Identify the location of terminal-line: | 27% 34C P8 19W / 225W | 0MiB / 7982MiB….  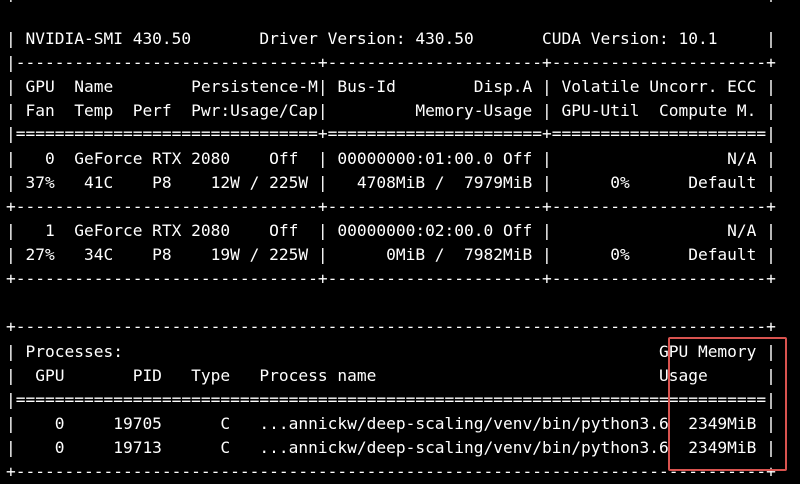
(391, 254).